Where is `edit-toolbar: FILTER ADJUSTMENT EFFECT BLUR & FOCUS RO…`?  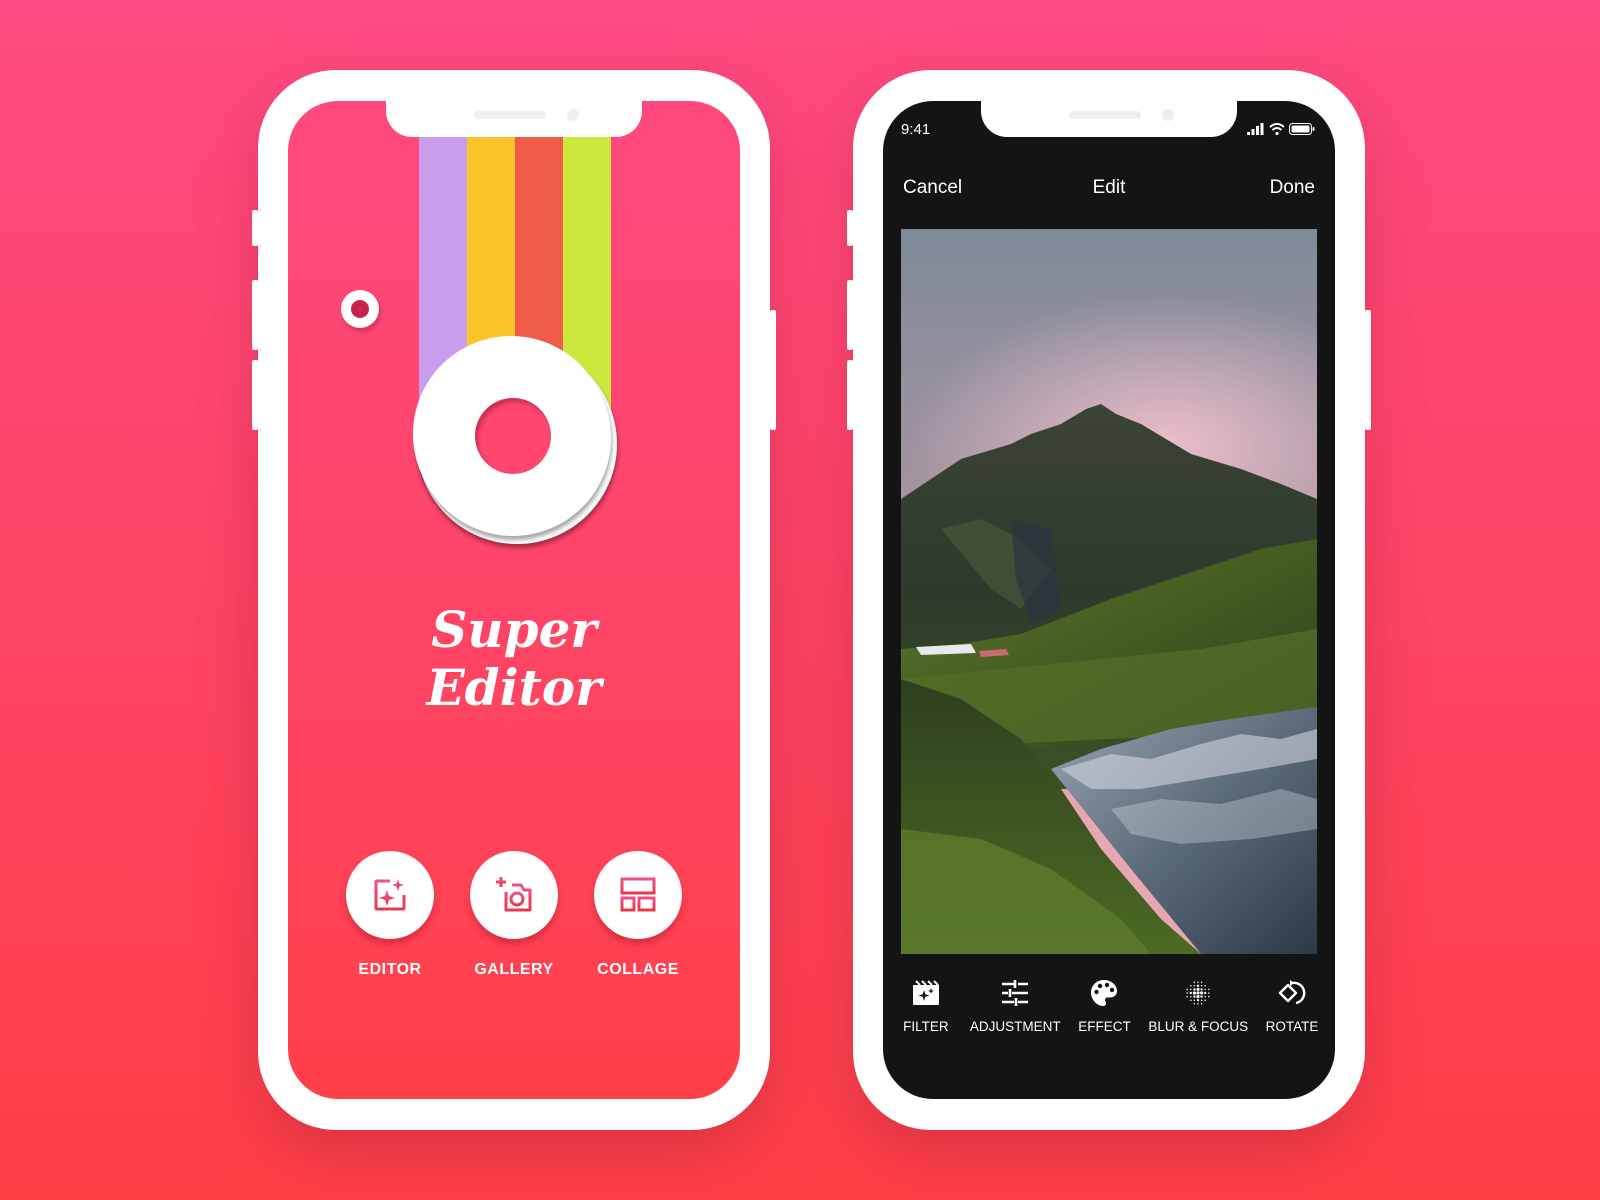
edit-toolbar: FILTER ADJUSTMENT EFFECT BLUR & FOCUS RO… is located at coordinates (1109, 1006).